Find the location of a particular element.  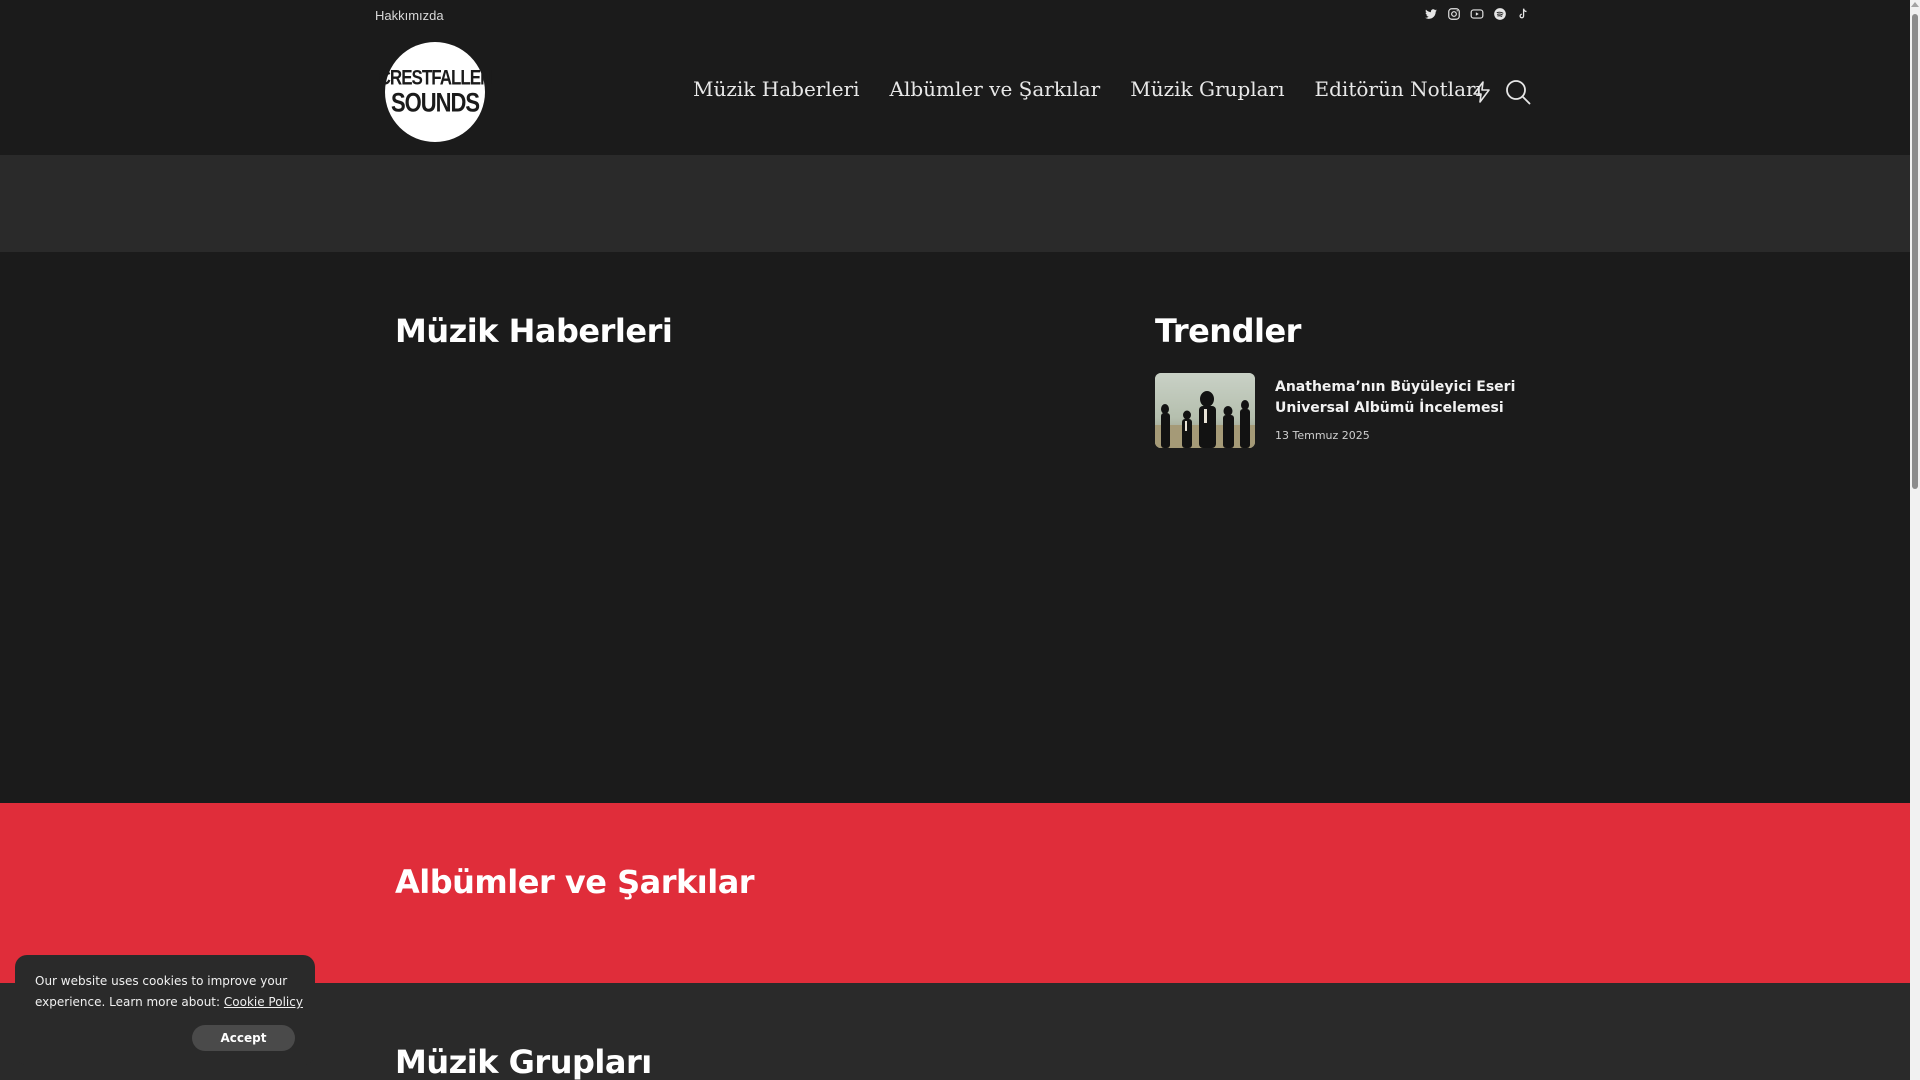

twitter-icon is located at coordinates (1431, 14).